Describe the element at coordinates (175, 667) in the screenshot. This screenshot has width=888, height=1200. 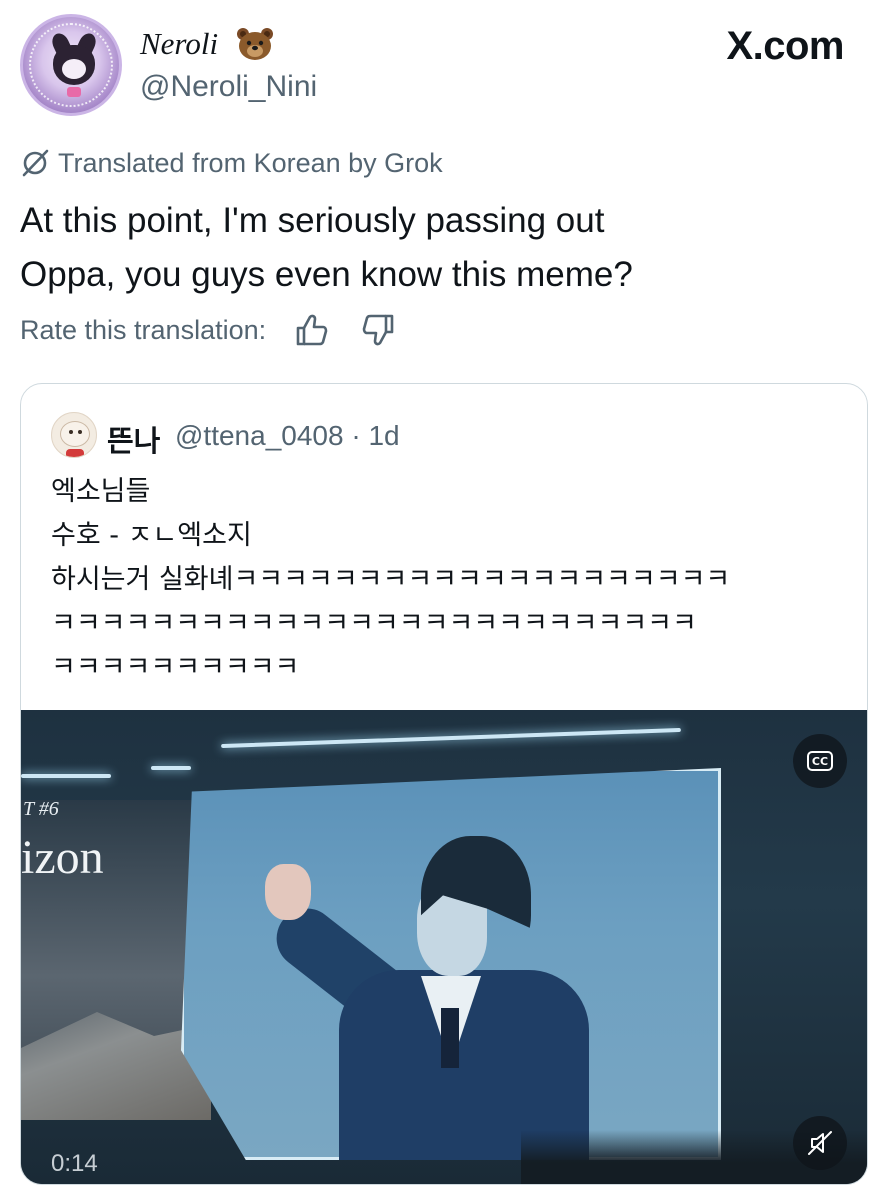
I see `quoted-line: ㅋㅋㅋㅋㅋㅋㅋㅋㅋㅋ` at that location.